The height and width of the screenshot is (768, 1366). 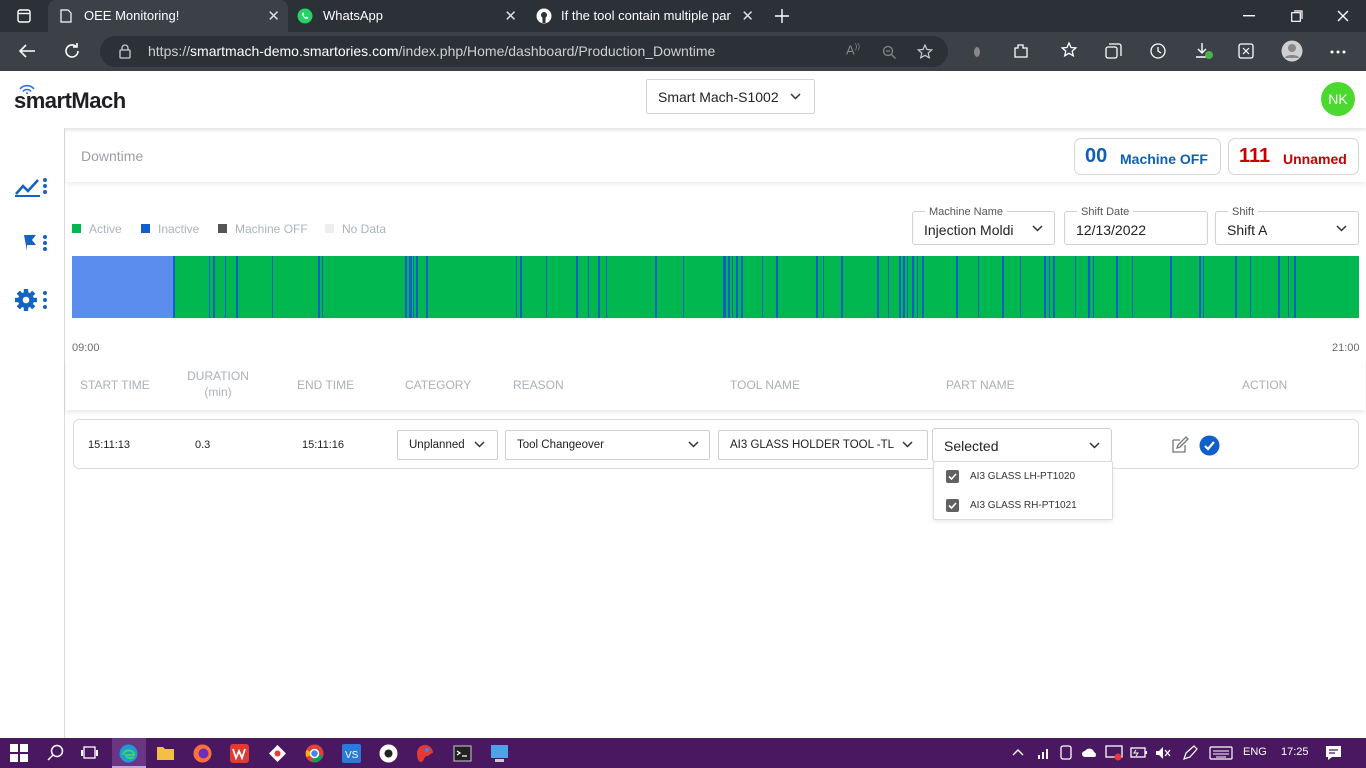 What do you see at coordinates (202, 753) in the screenshot?
I see `firefox-icon` at bounding box center [202, 753].